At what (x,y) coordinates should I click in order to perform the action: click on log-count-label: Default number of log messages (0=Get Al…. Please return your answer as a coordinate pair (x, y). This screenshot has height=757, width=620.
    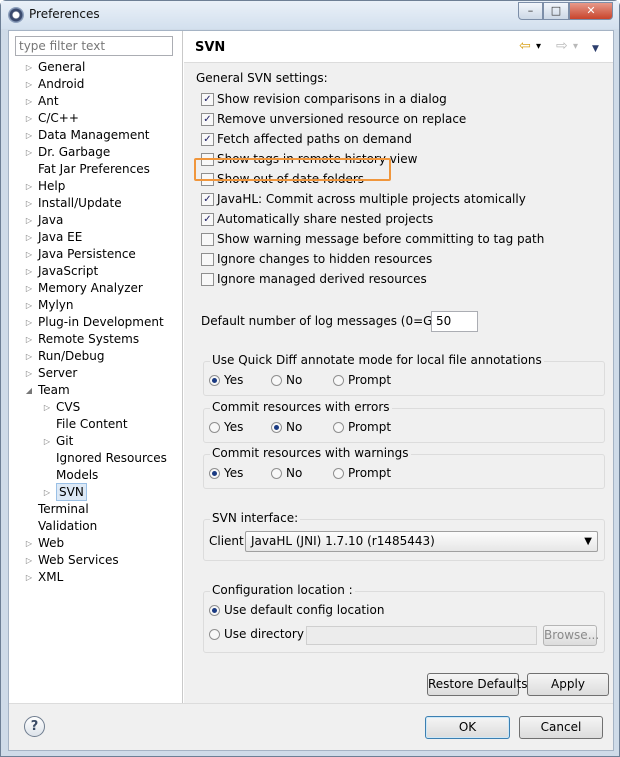
    Looking at the image, I should click on (334, 321).